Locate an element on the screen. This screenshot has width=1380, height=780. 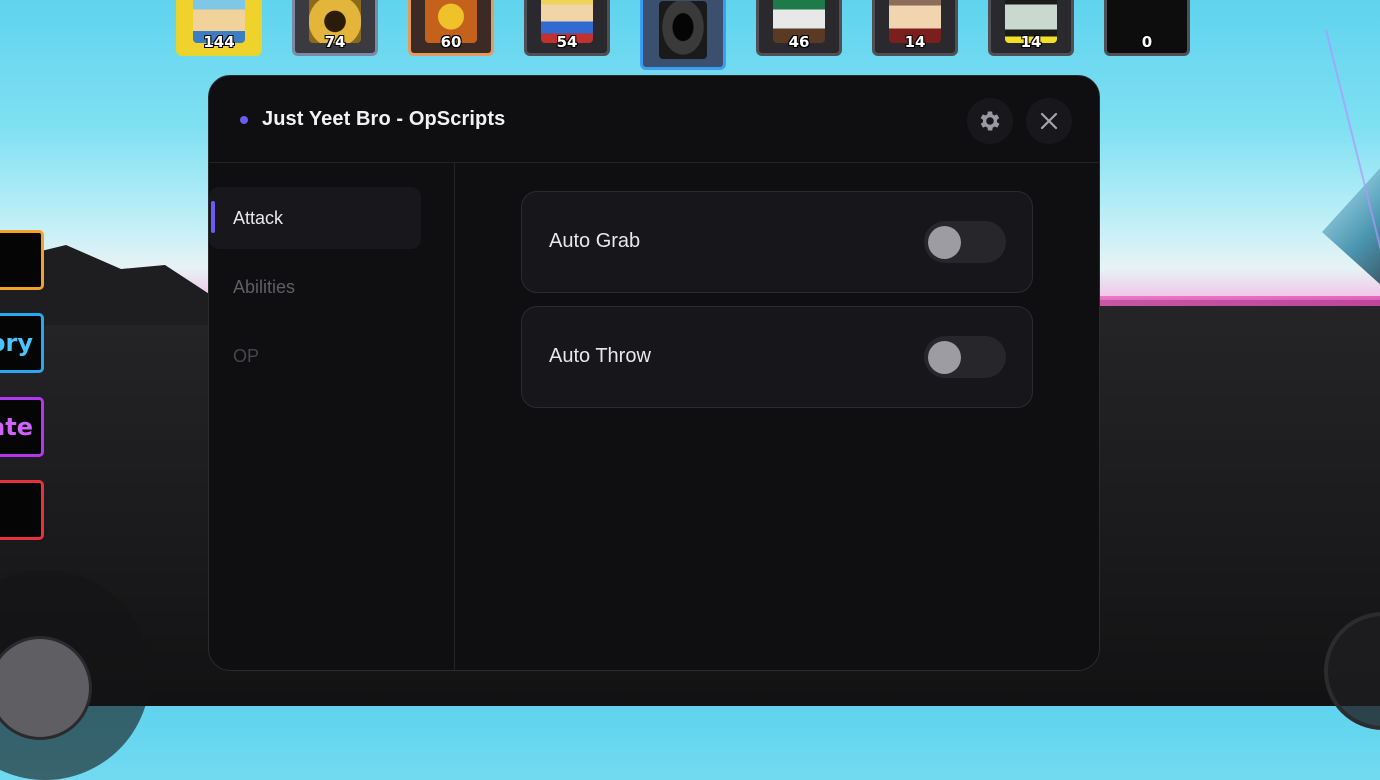
close-icon is located at coordinates (1049, 121).